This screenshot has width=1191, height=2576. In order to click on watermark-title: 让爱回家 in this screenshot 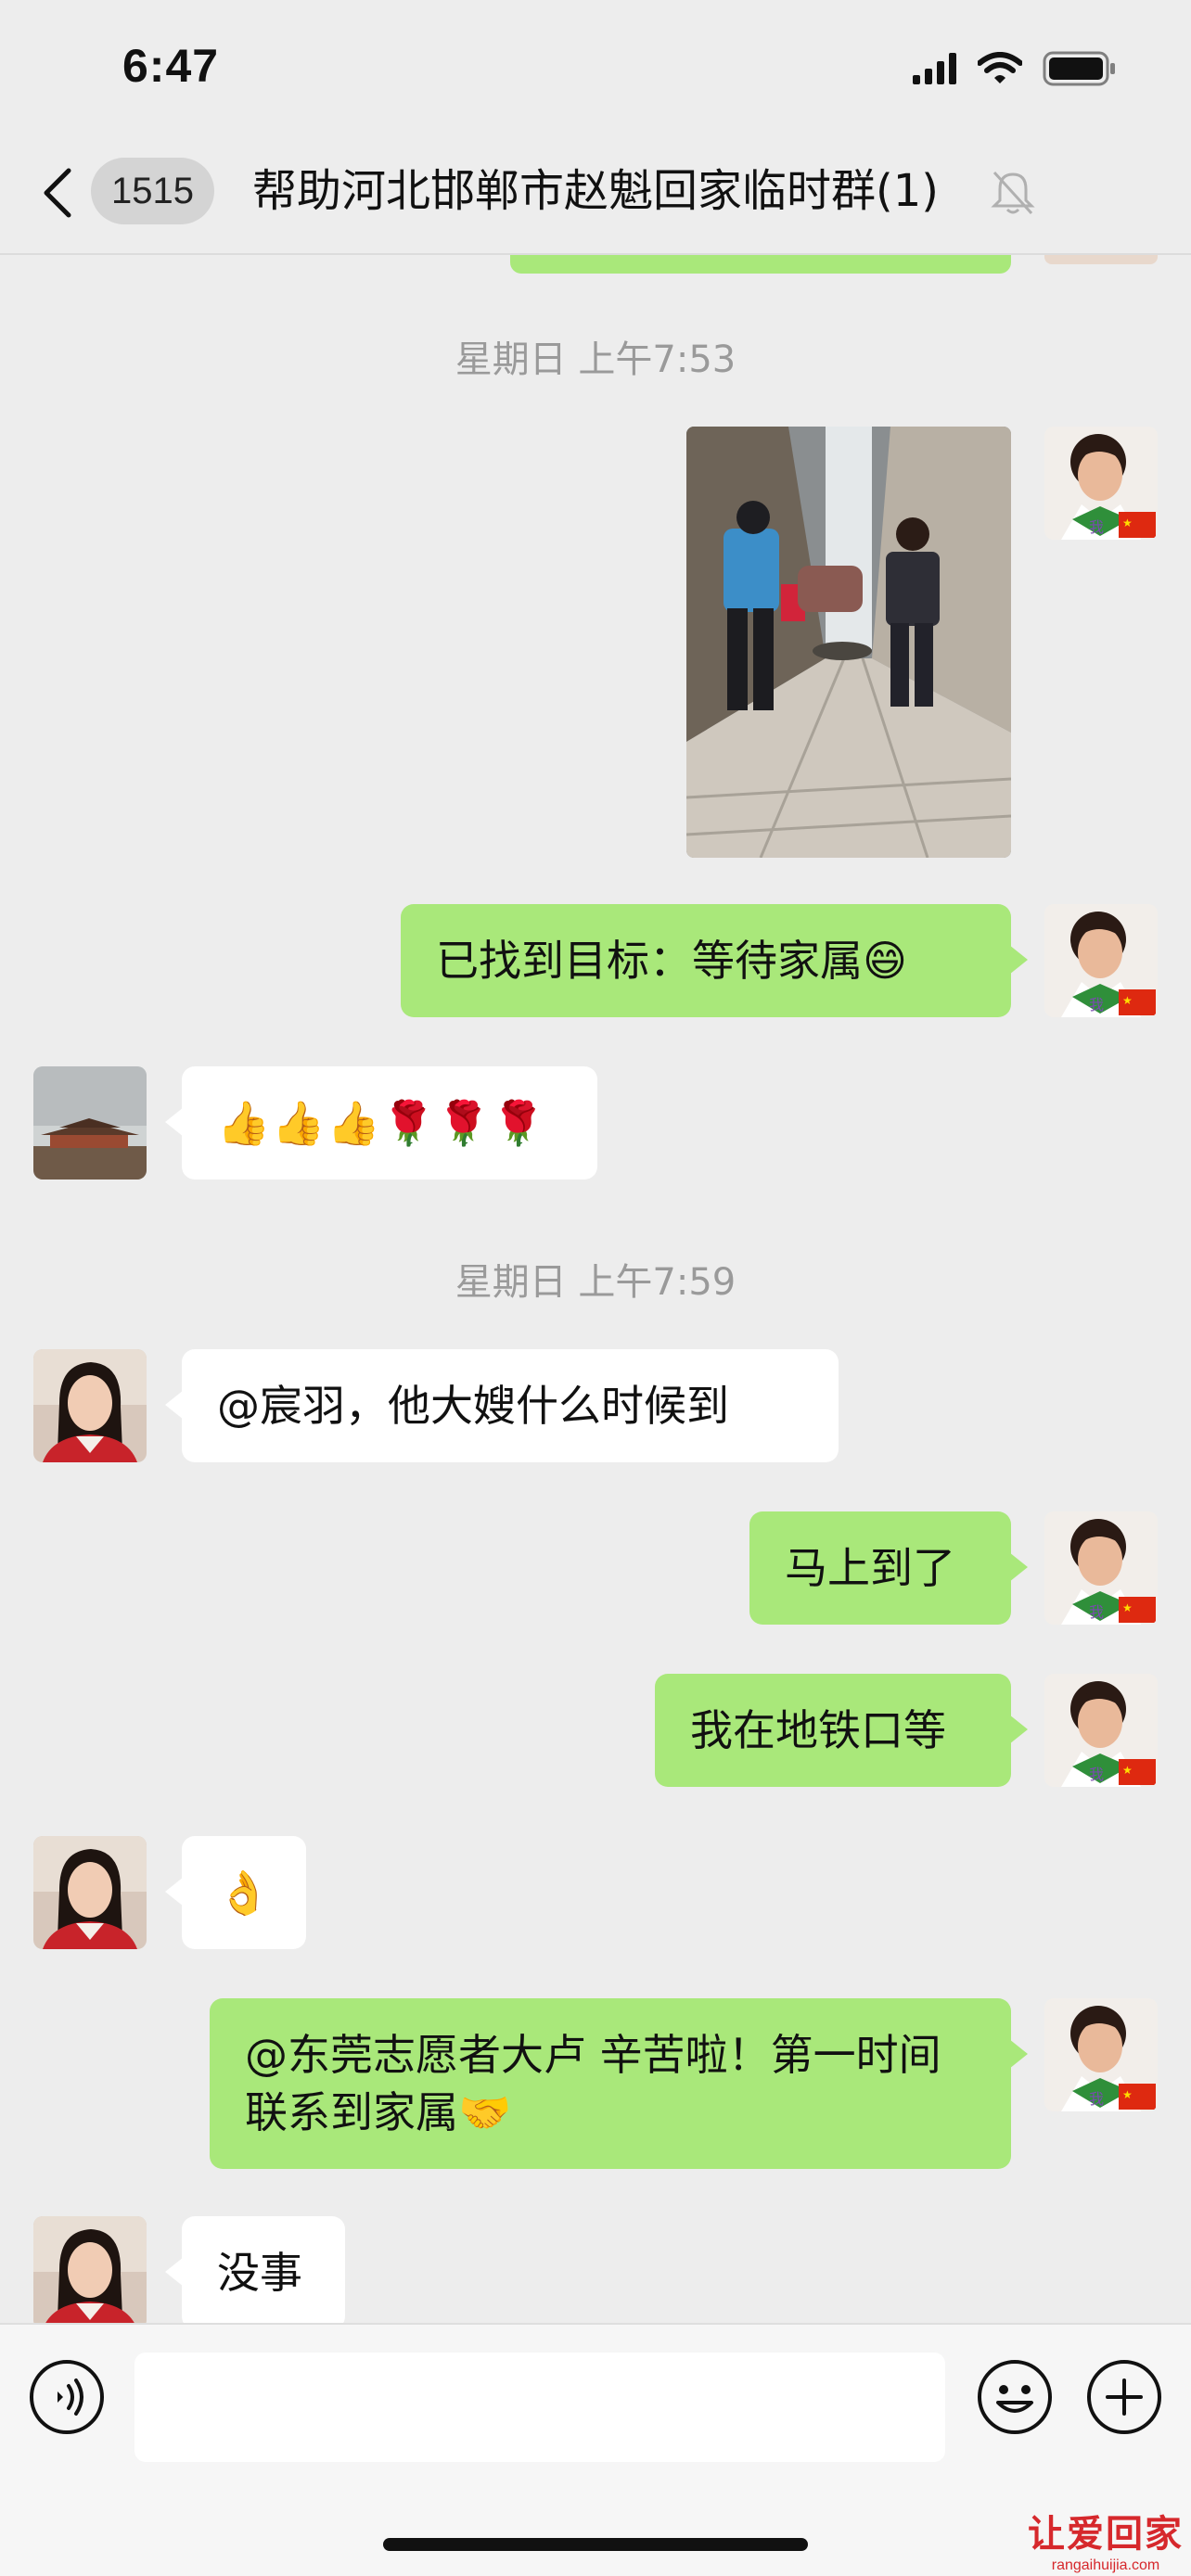, I will do `click(1106, 2534)`.